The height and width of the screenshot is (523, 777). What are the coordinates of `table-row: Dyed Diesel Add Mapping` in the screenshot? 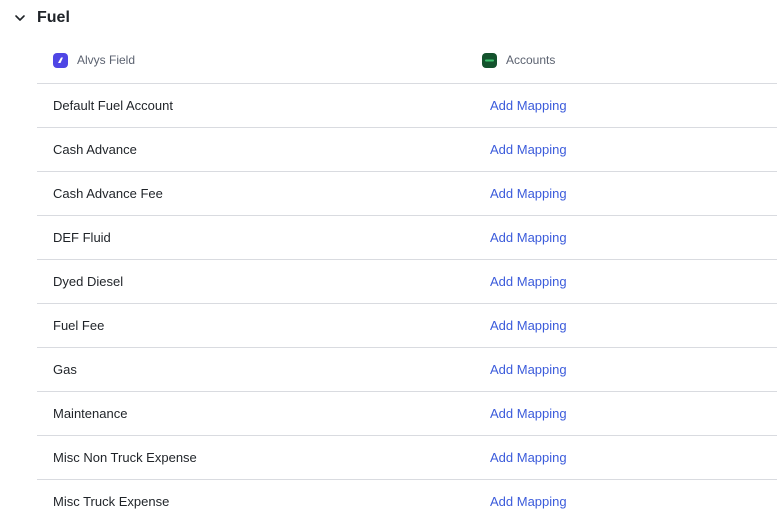 It's located at (407, 282).